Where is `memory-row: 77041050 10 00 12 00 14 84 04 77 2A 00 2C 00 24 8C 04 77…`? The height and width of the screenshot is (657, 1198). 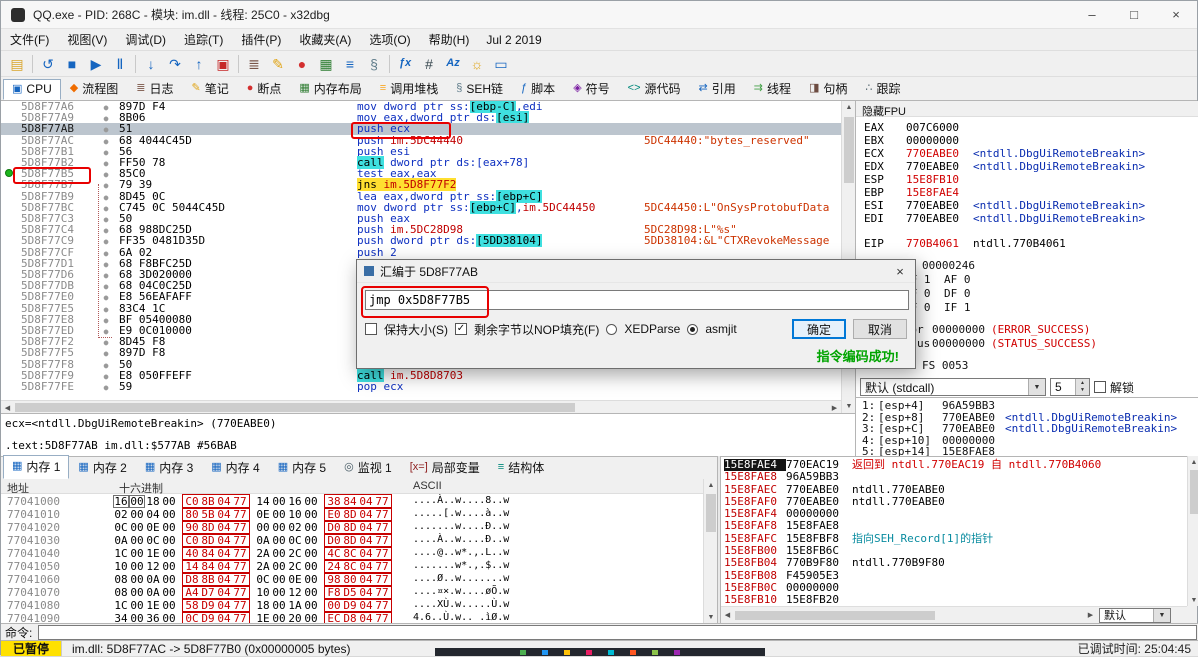
memory-row: 77041050 10 00 12 00 14 84 04 77 2A 00 2C 00 24 8C 04 77… is located at coordinates (352, 566).